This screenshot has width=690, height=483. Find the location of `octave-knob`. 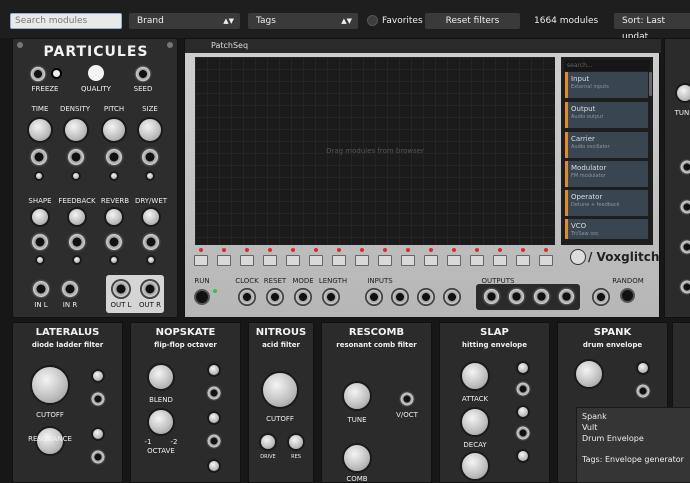

octave-knob is located at coordinates (161, 422).